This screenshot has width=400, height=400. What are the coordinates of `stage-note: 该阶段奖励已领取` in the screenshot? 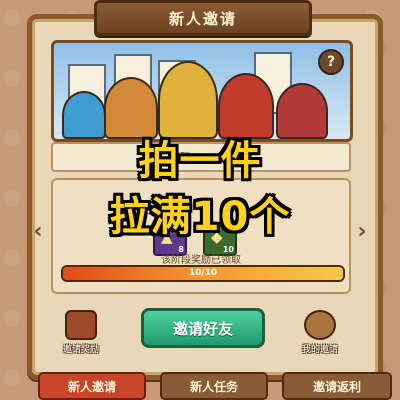 It's located at (201, 260).